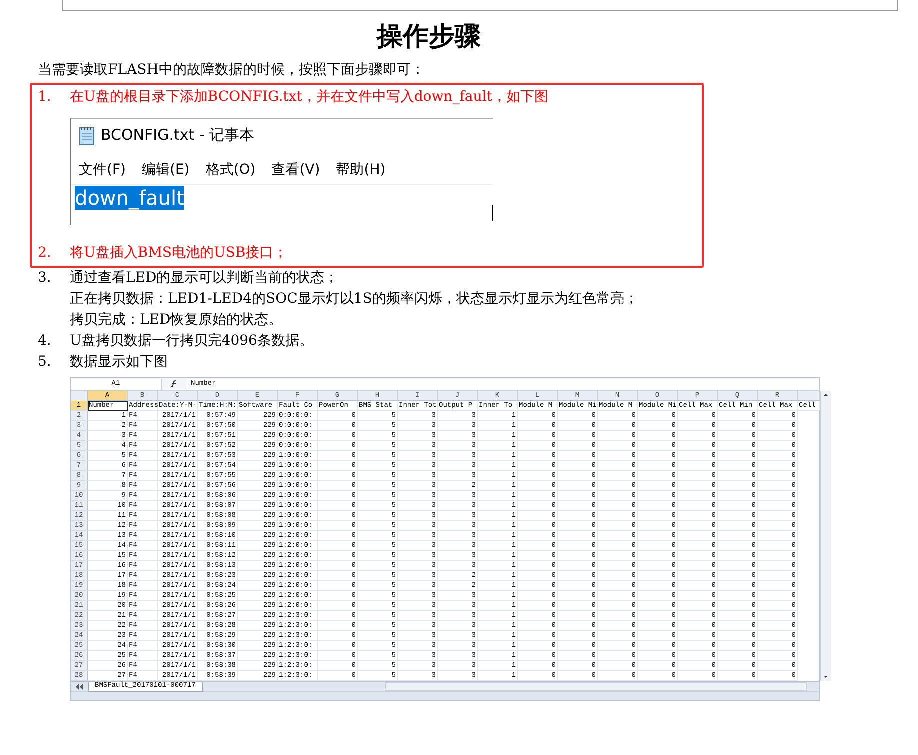 Image resolution: width=918 pixels, height=755 pixels. Describe the element at coordinates (45, 362) in the screenshot. I see `step-number: 5.` at that location.